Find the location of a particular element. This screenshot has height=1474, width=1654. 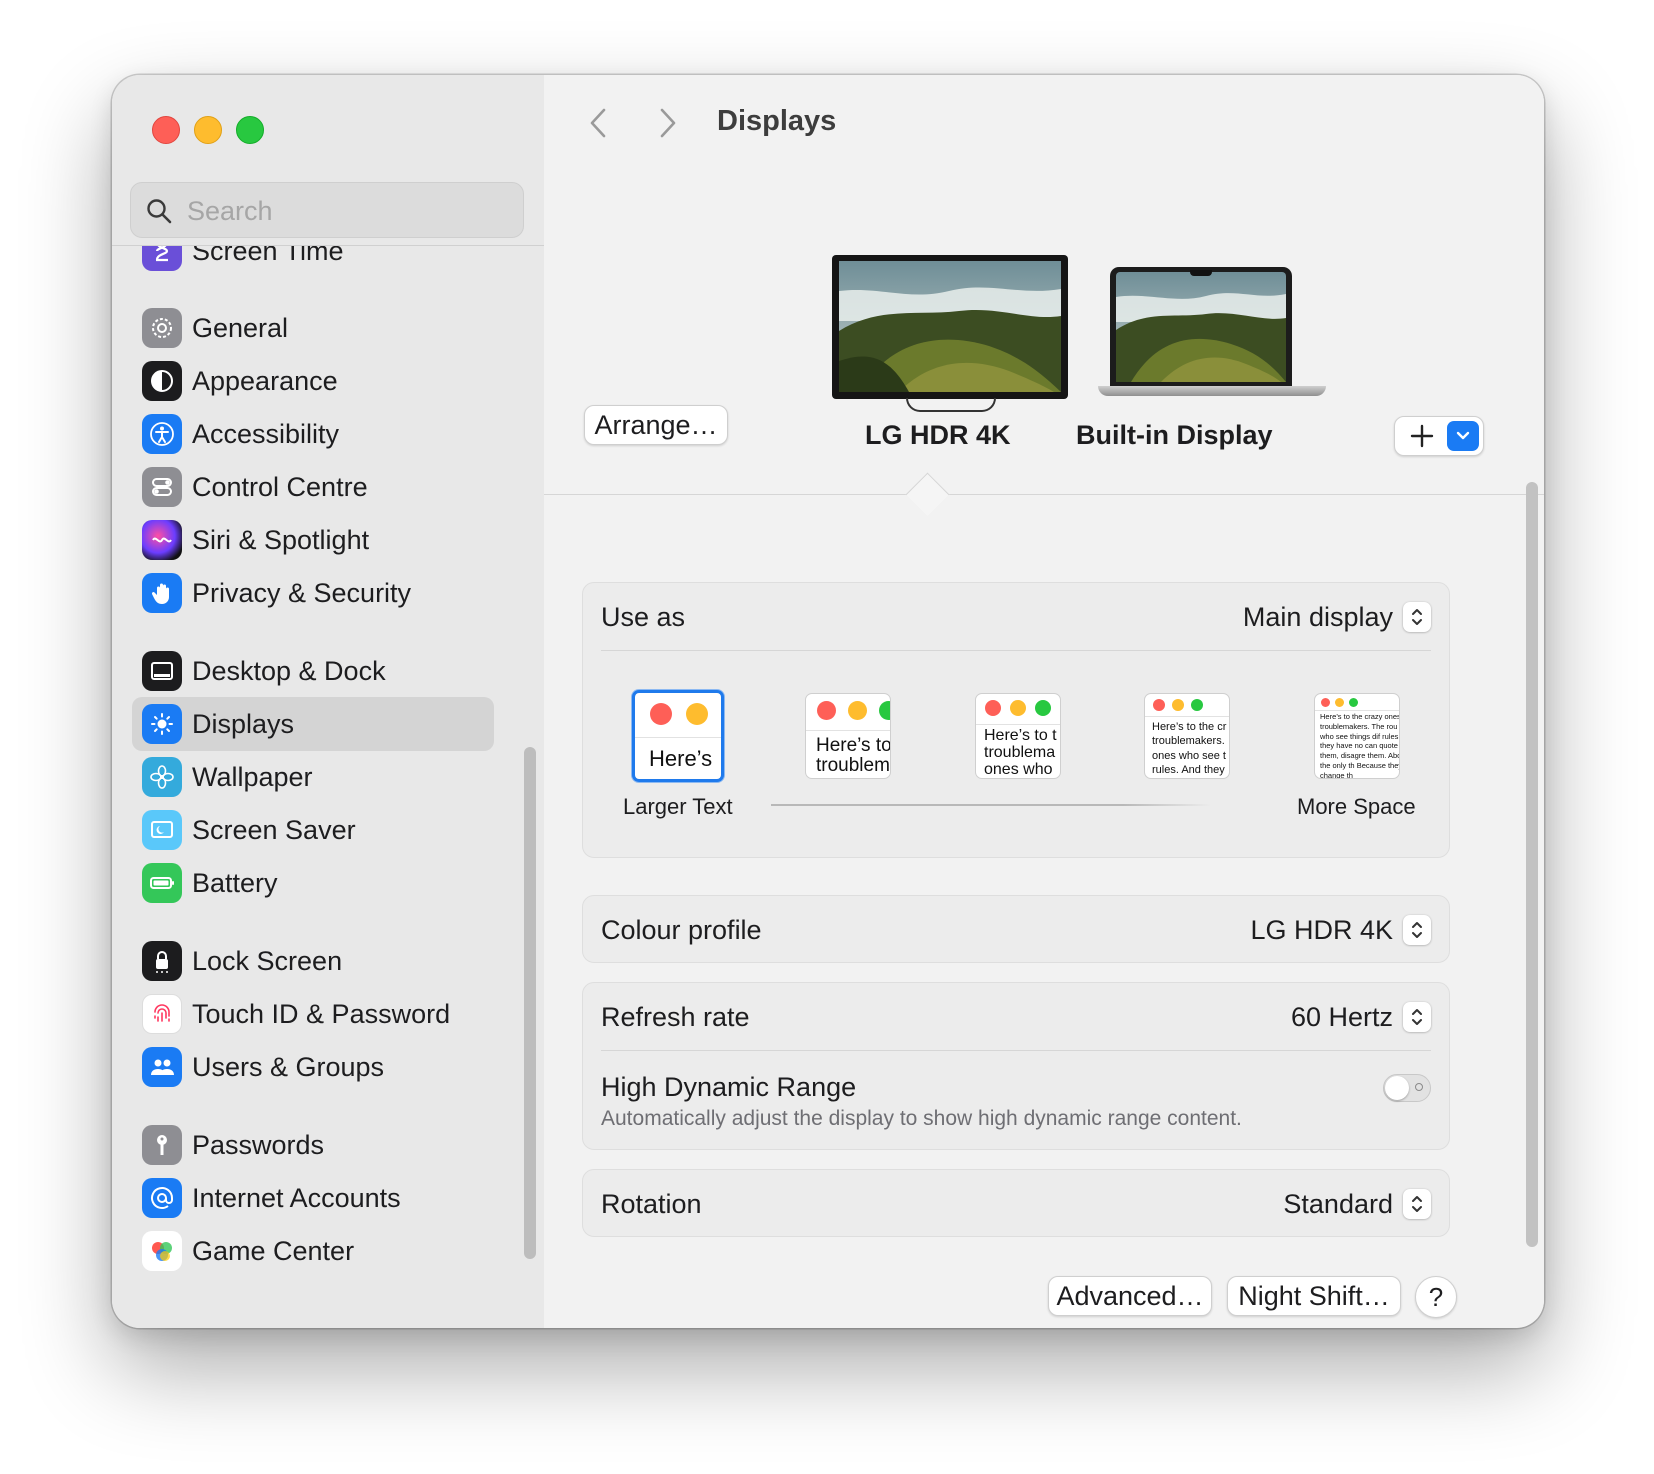

forward-button is located at coordinates (668, 123).